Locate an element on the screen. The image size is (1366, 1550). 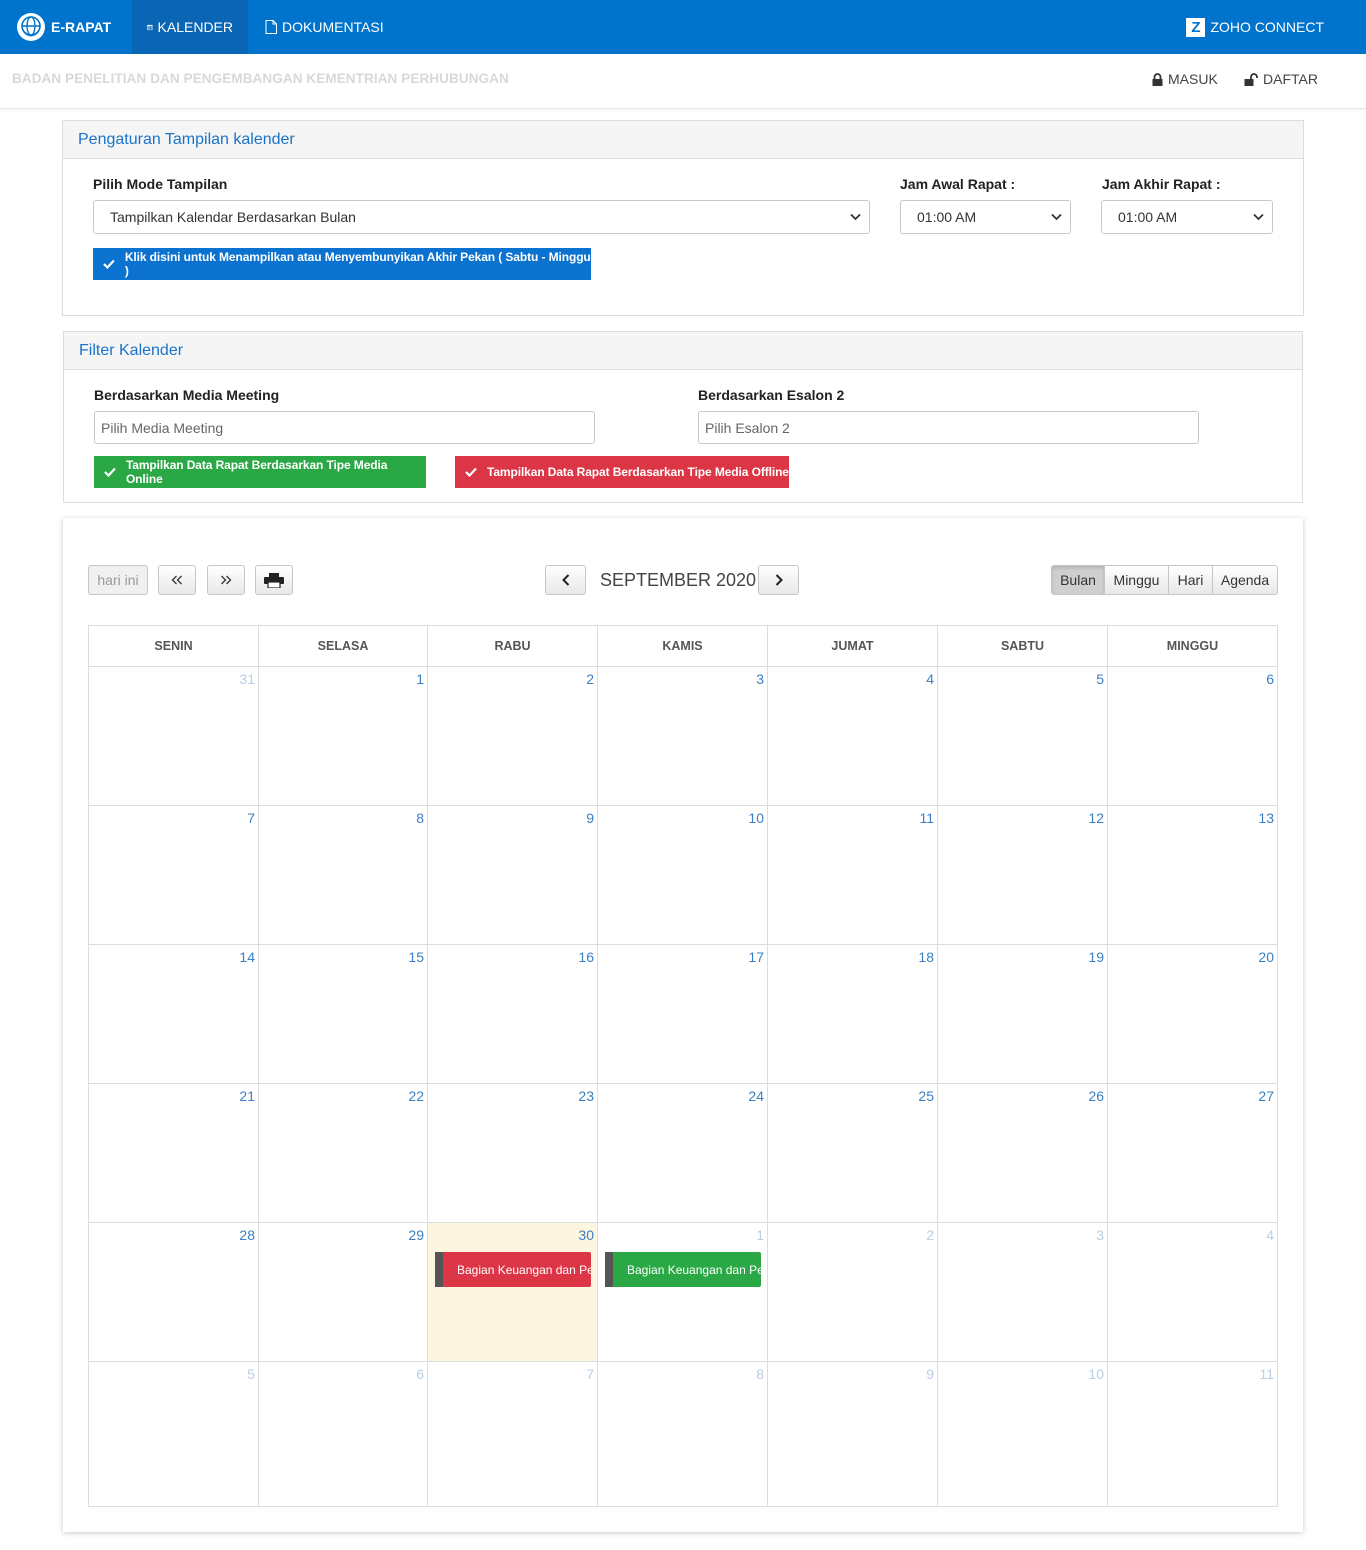
day-number: 12 is located at coordinates (1096, 818).